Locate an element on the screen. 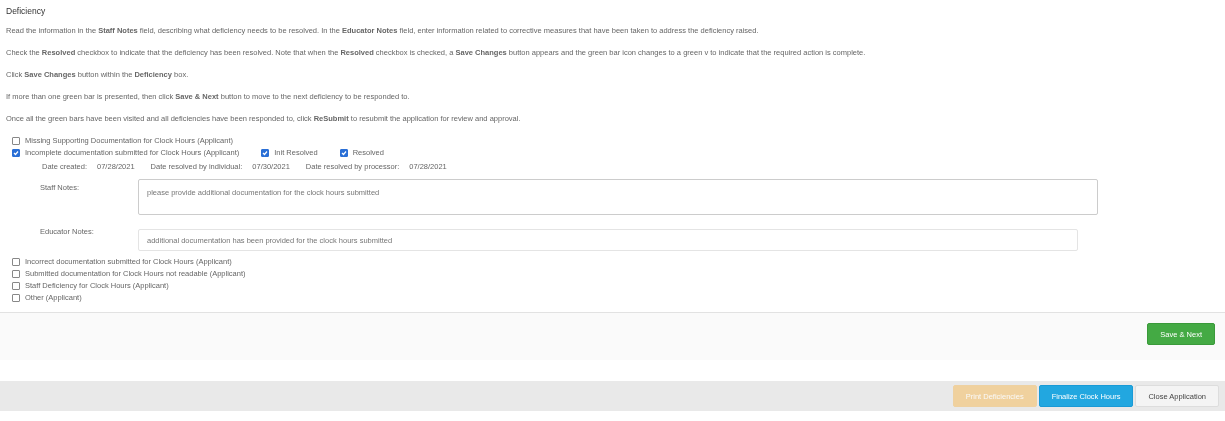 The height and width of the screenshot is (421, 1225). section-title: Deficiency is located at coordinates (26, 11).